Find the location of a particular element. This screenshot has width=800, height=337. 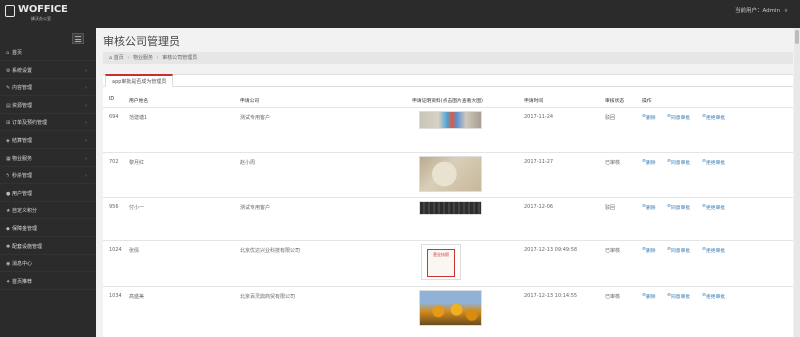

proof-image: 营业执照 is located at coordinates (441, 262).